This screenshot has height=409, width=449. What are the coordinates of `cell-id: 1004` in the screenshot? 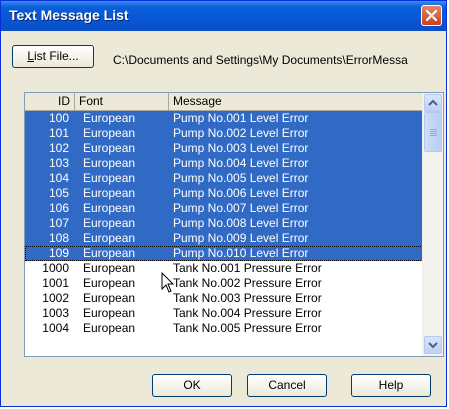 It's located at (55, 328).